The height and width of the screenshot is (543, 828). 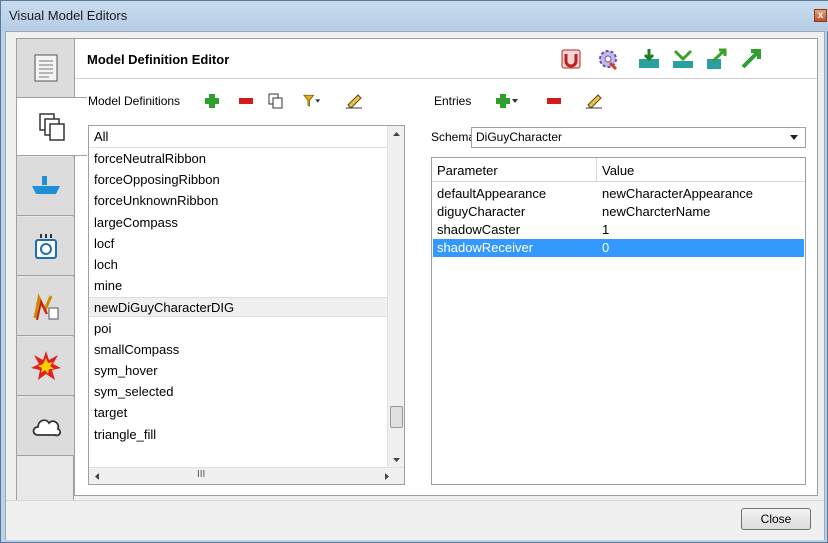 I want to click on remove-entry-button, so click(x=554, y=101).